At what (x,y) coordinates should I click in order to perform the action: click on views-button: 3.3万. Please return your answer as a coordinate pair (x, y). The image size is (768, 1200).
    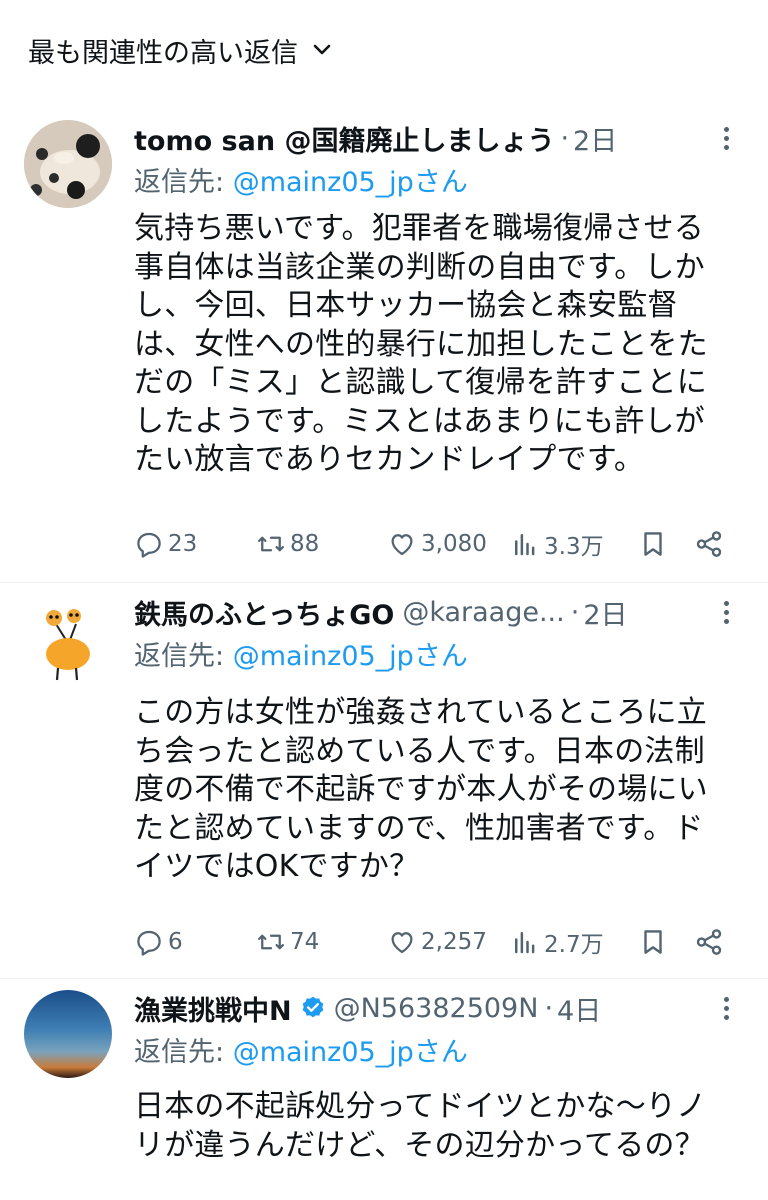
    Looking at the image, I should click on (557, 544).